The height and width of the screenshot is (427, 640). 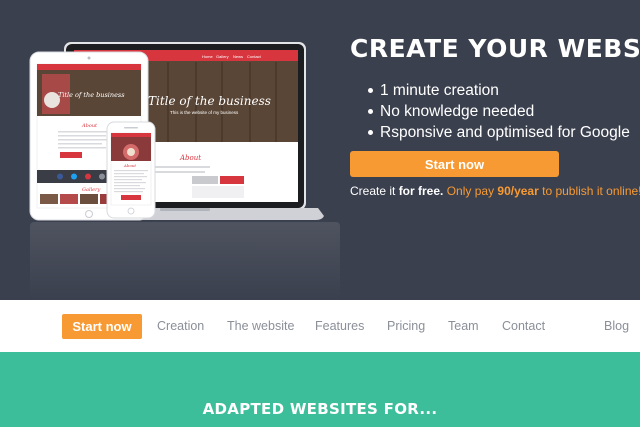 I want to click on nav-link-creation: Creation, so click(x=180, y=326).